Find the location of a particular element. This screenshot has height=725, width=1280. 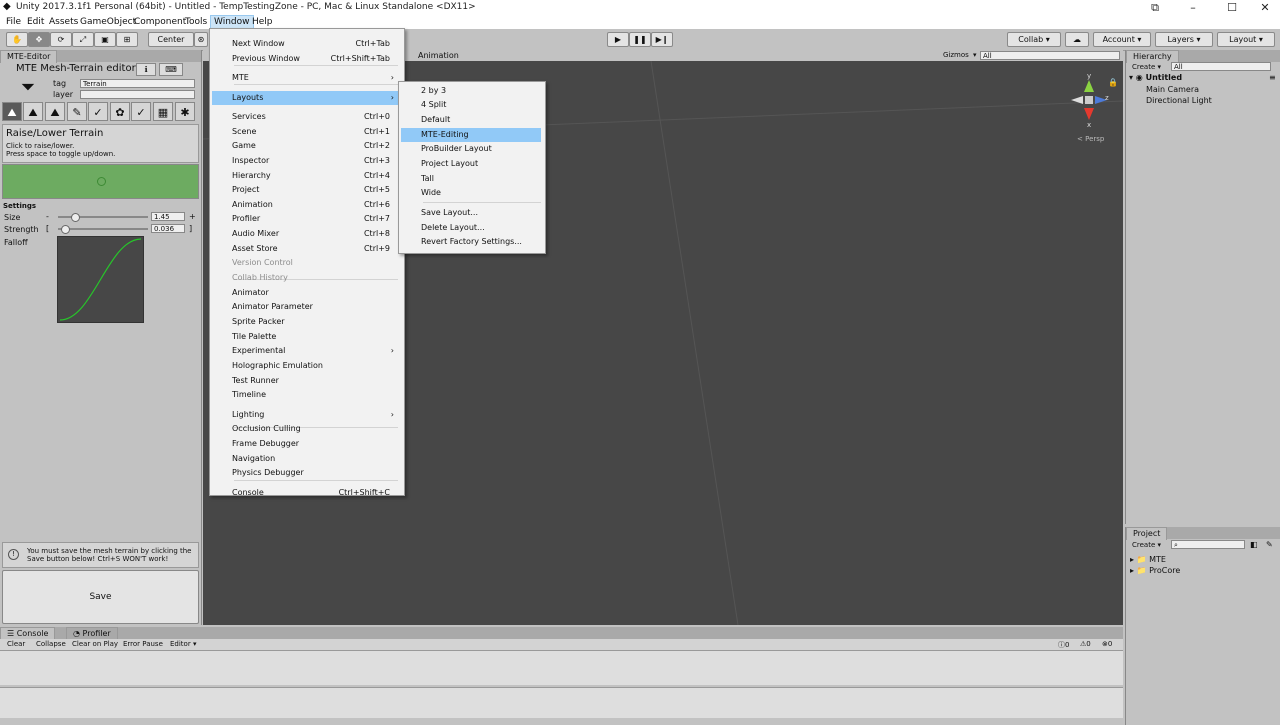

layers-dropdown: Layers ▾ is located at coordinates (1184, 39).